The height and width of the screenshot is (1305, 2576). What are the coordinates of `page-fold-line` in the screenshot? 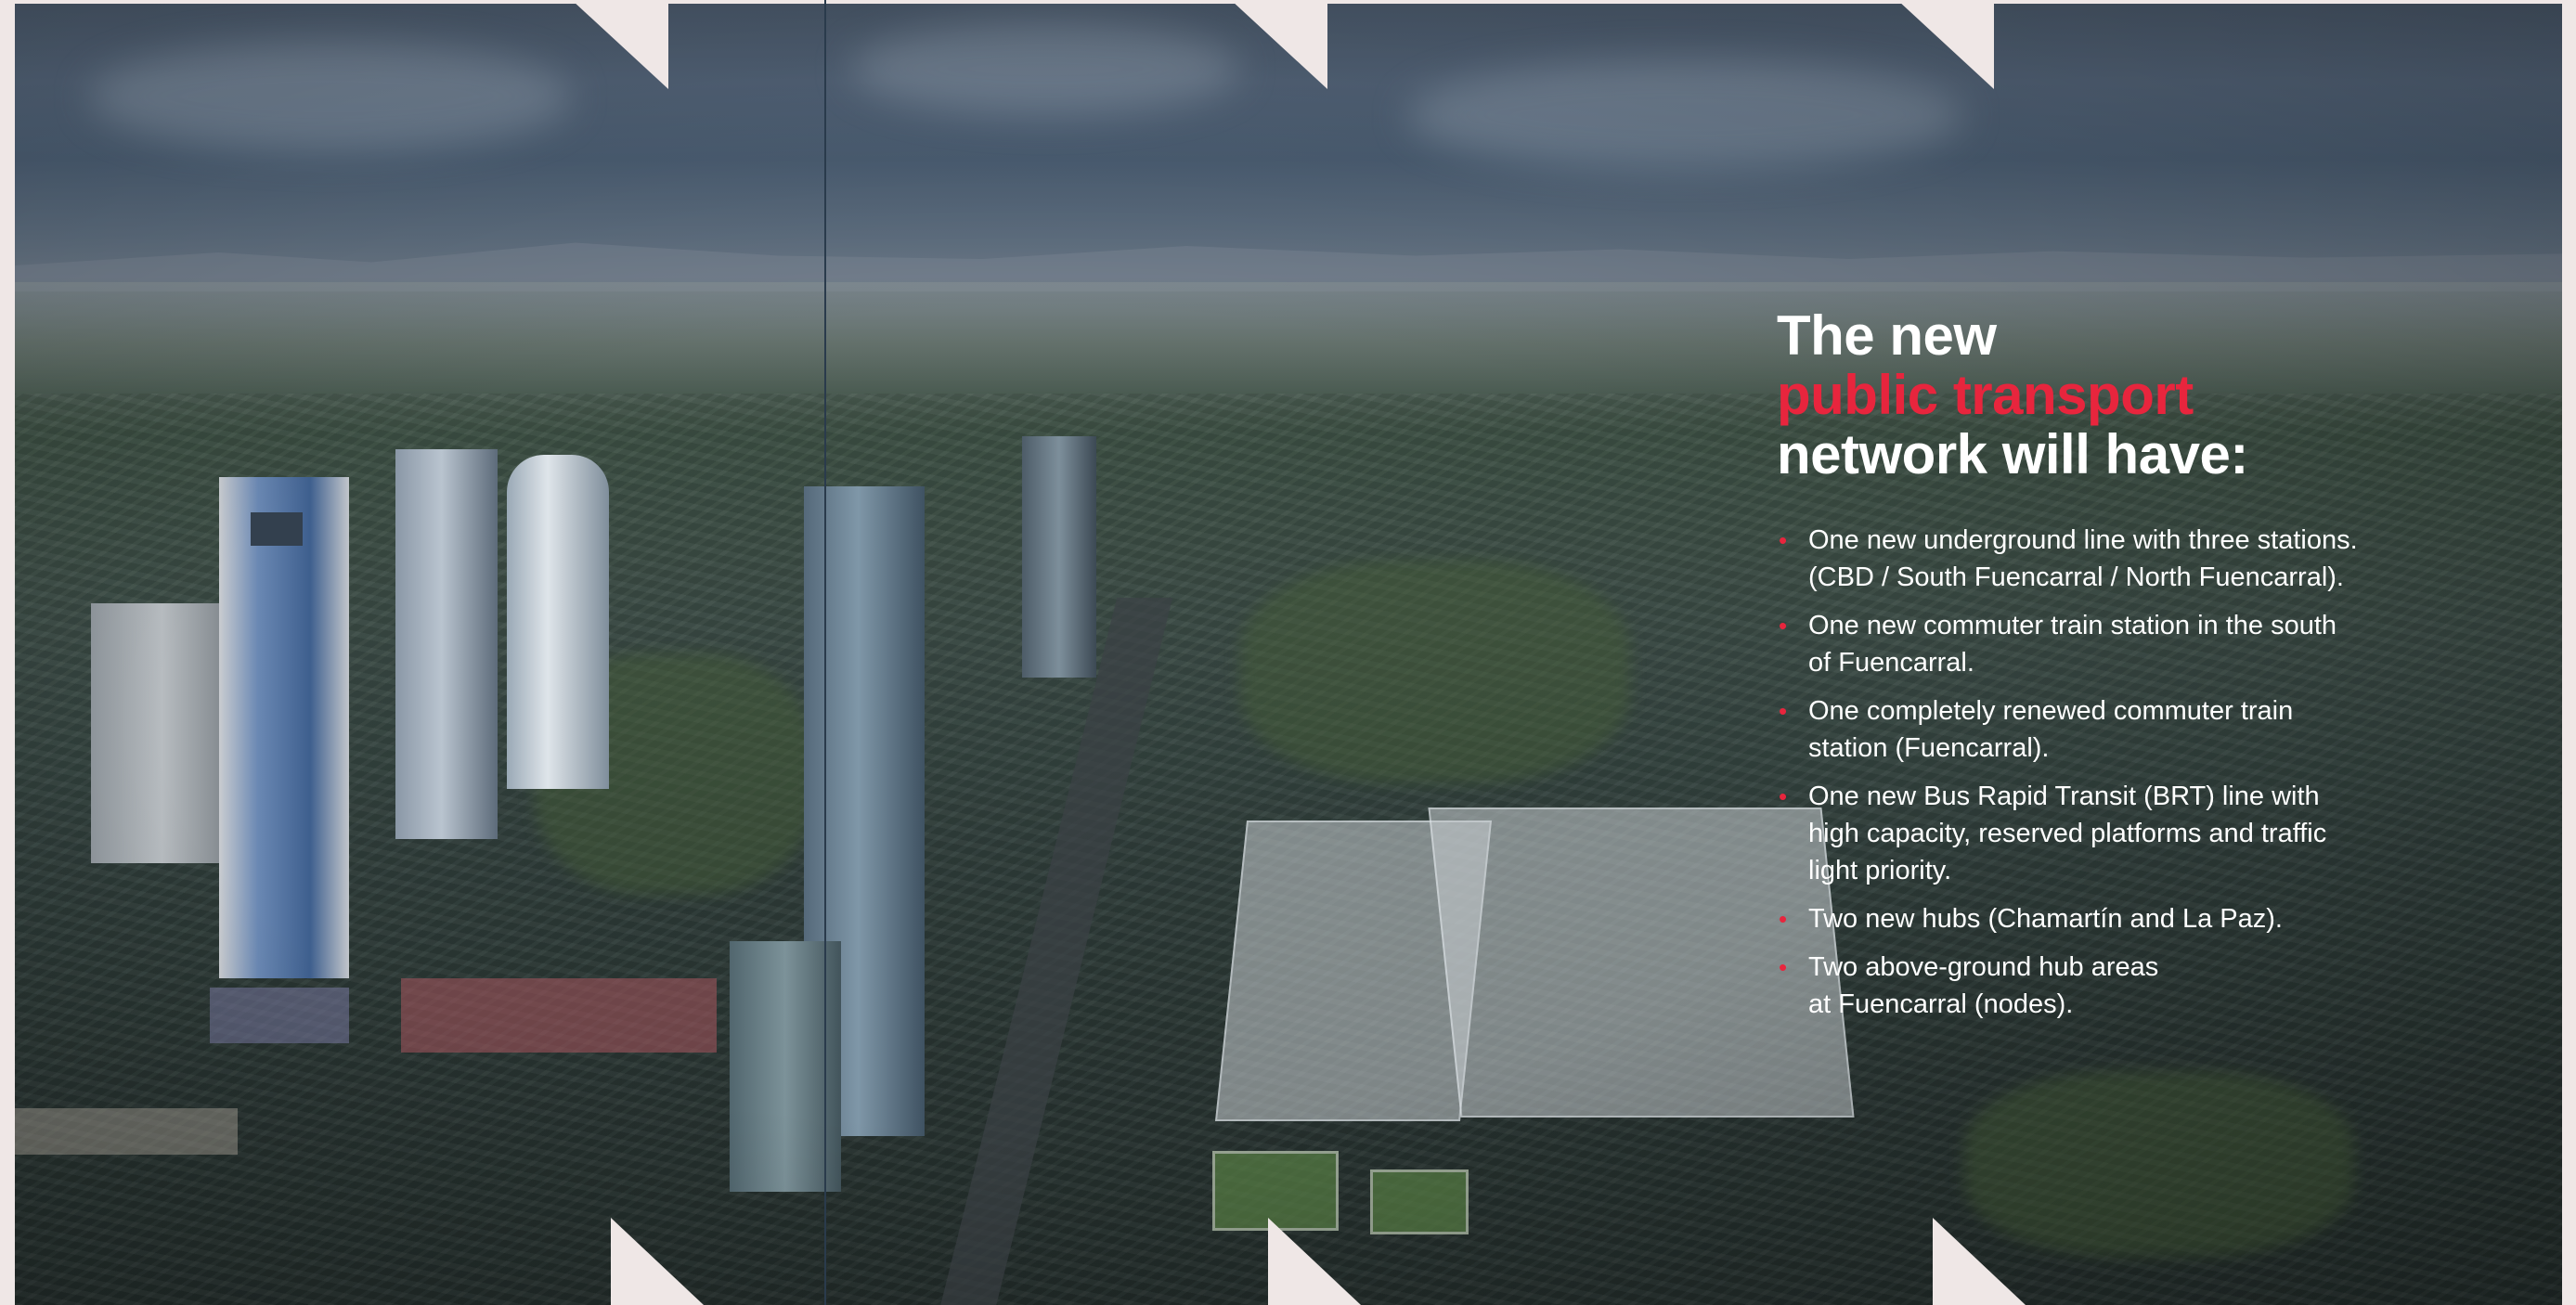 It's located at (825, 652).